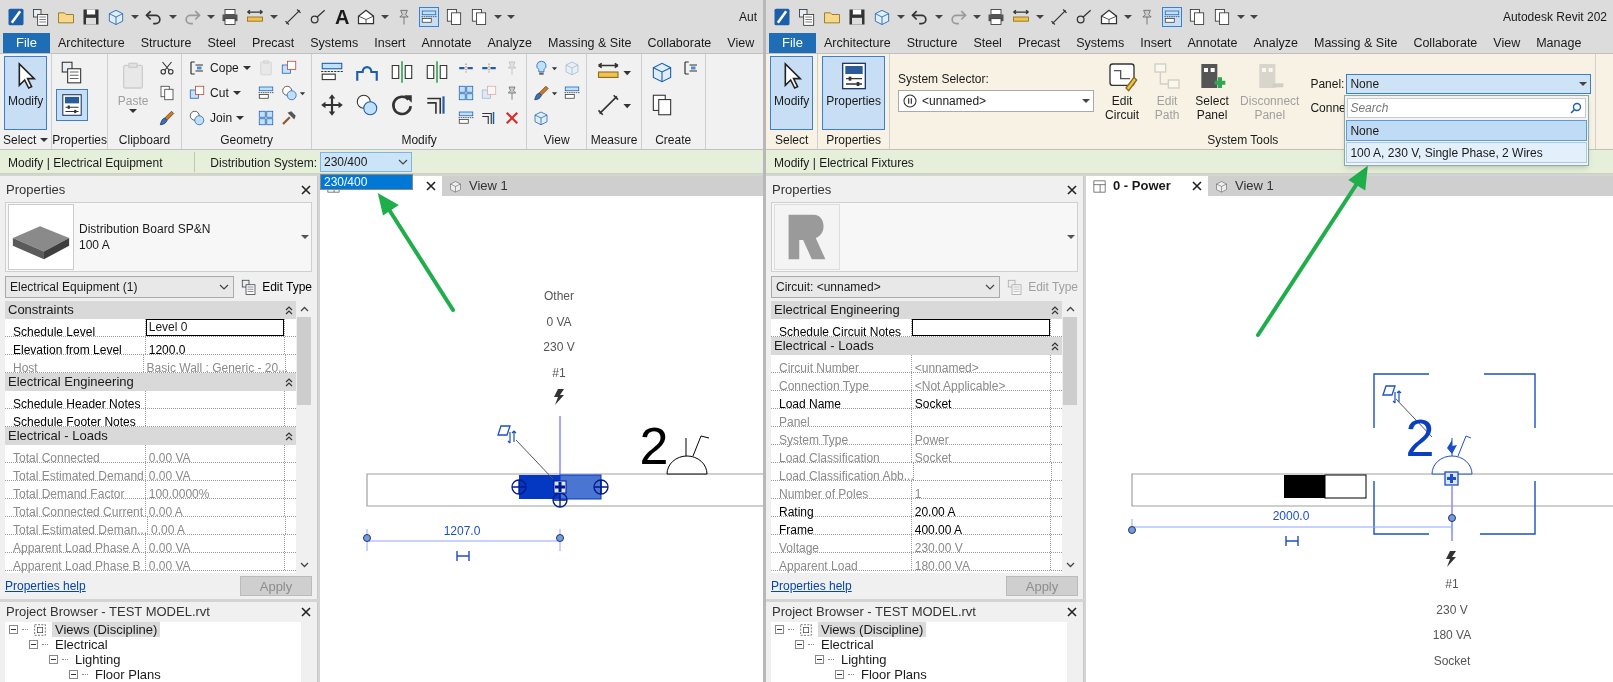 This screenshot has width=1613, height=682. I want to click on dropdown-option: None, so click(1467, 130).